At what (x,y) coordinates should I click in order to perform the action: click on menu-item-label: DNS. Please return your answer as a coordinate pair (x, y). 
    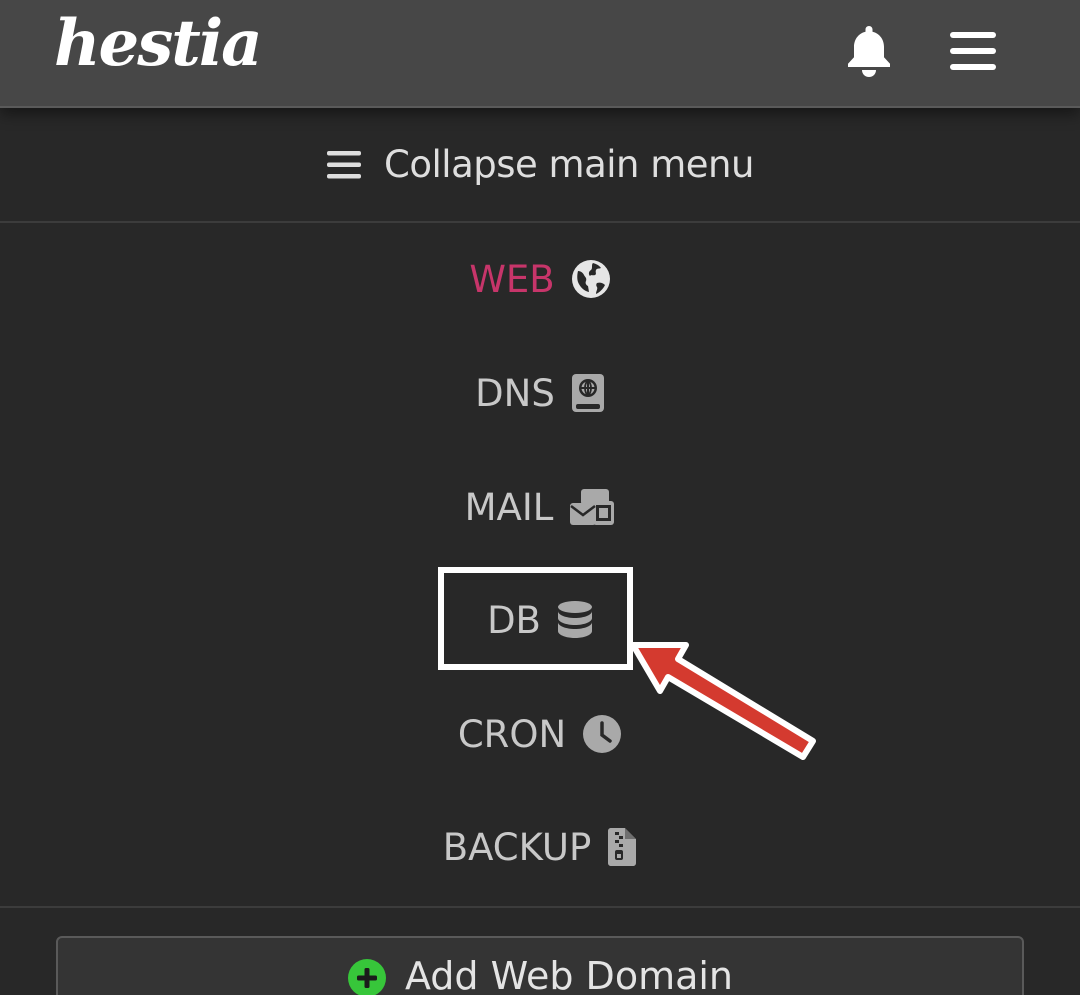
    Looking at the image, I should click on (515, 393).